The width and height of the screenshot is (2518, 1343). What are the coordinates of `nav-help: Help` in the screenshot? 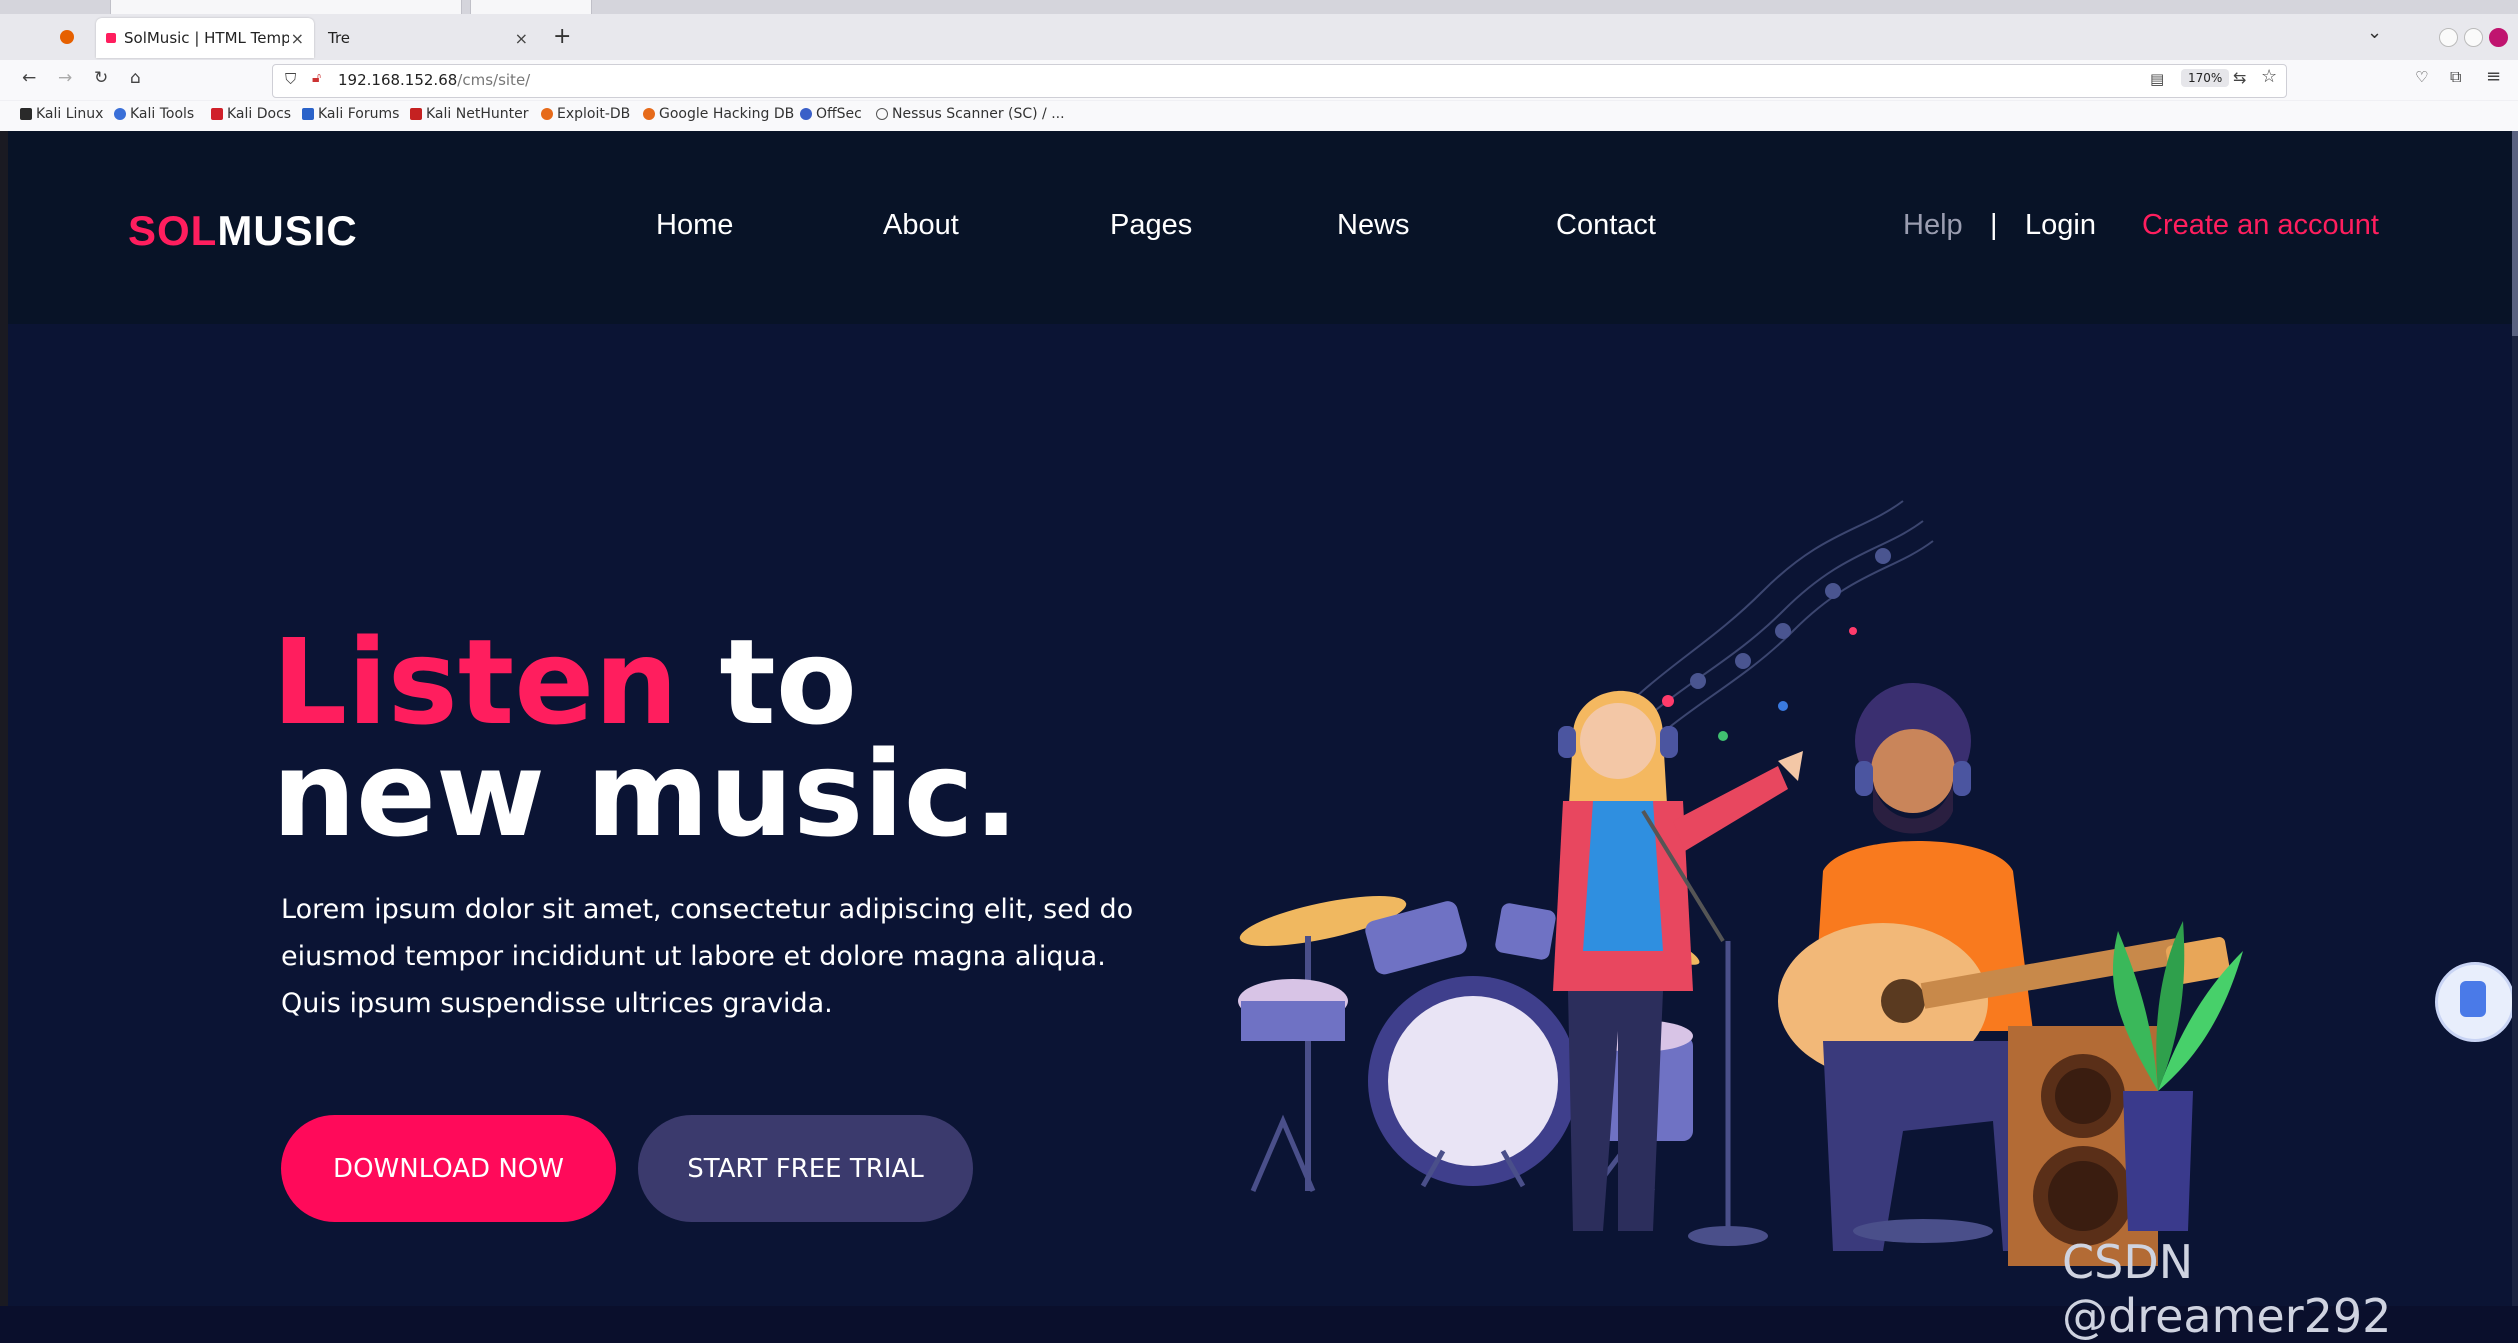 It's located at (1933, 225).